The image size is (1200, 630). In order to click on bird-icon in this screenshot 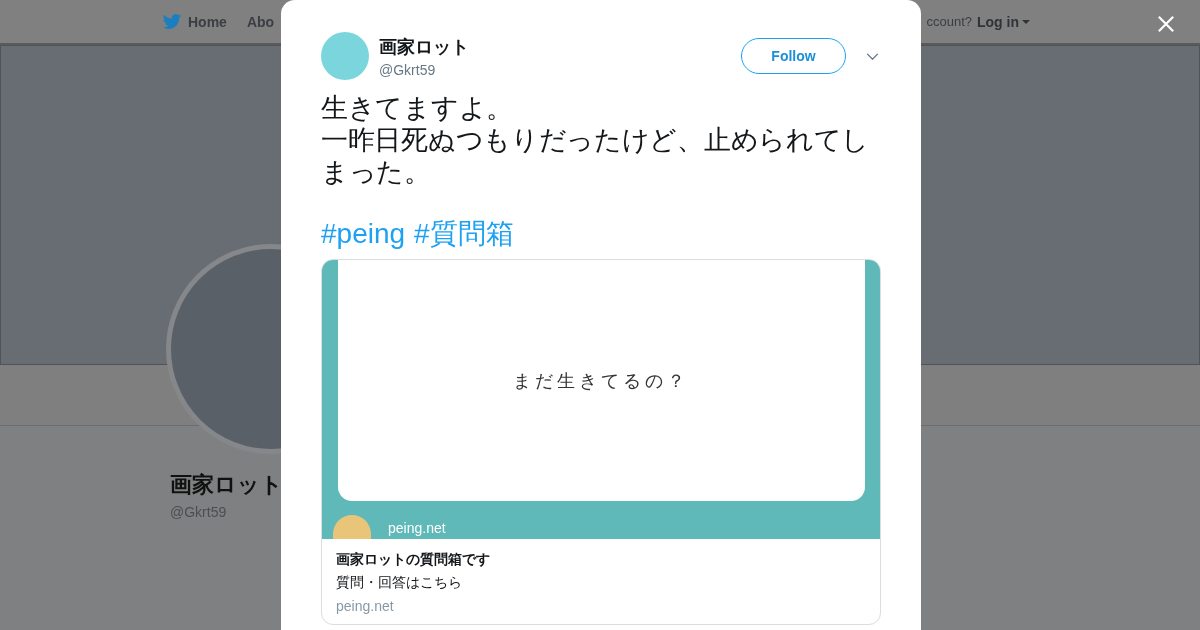, I will do `click(172, 21)`.